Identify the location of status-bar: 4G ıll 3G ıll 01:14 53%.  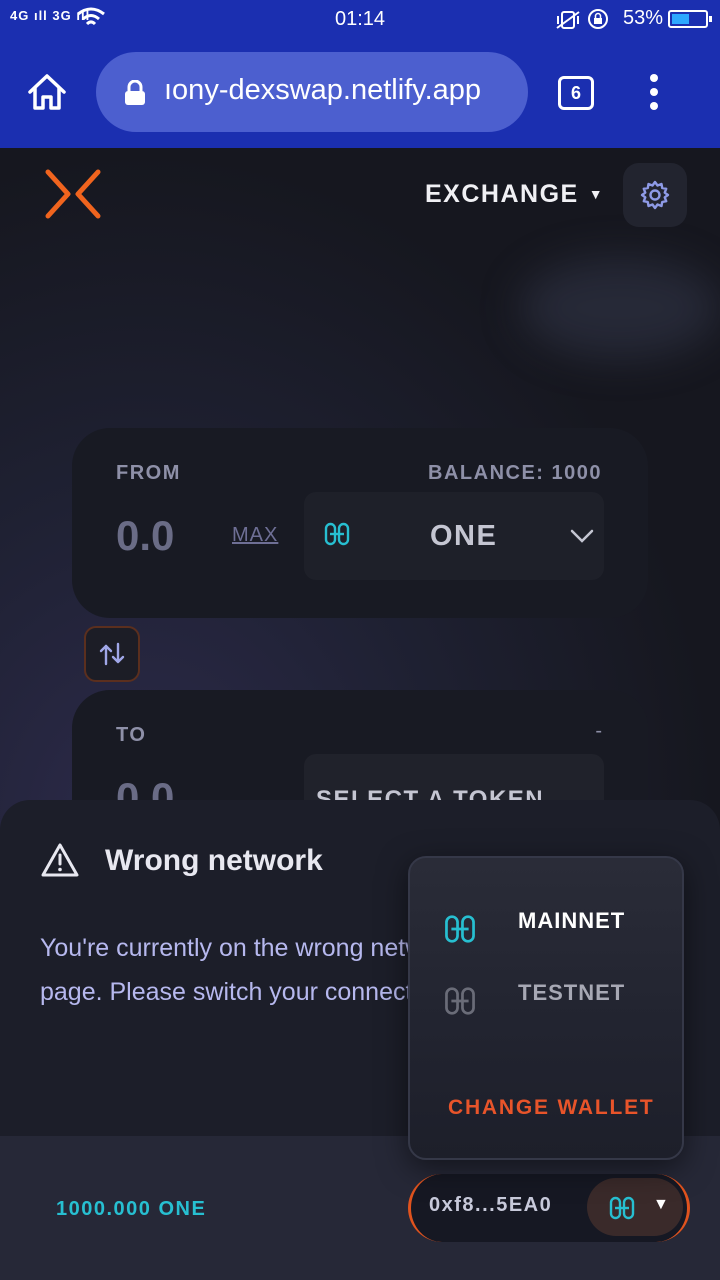
(360, 19).